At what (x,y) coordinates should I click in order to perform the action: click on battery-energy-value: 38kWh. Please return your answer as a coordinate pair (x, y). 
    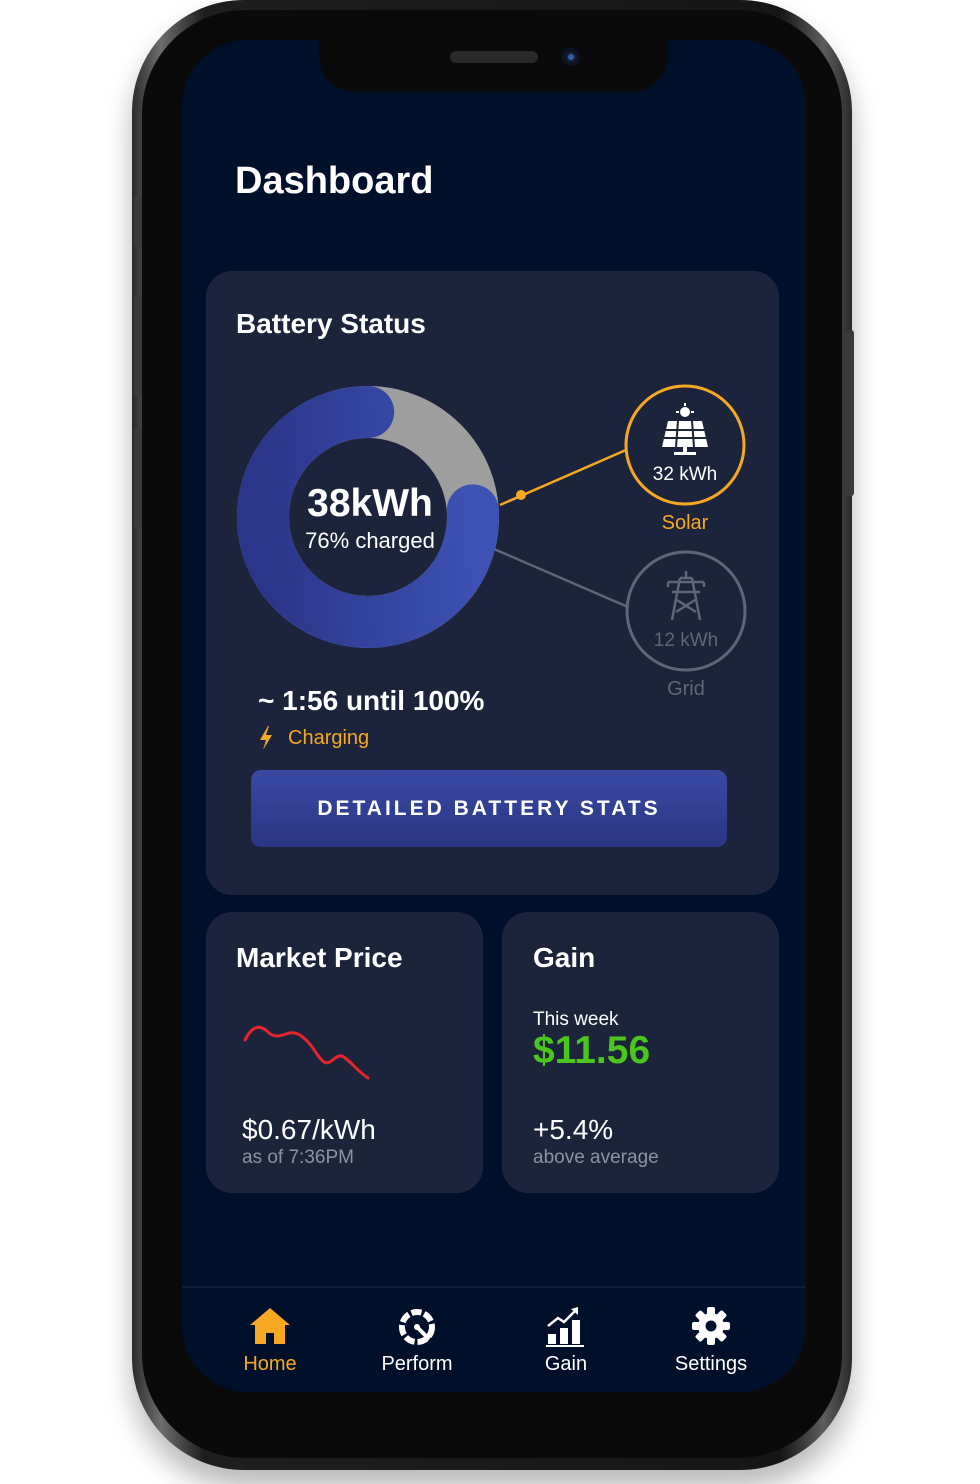
    Looking at the image, I should click on (370, 503).